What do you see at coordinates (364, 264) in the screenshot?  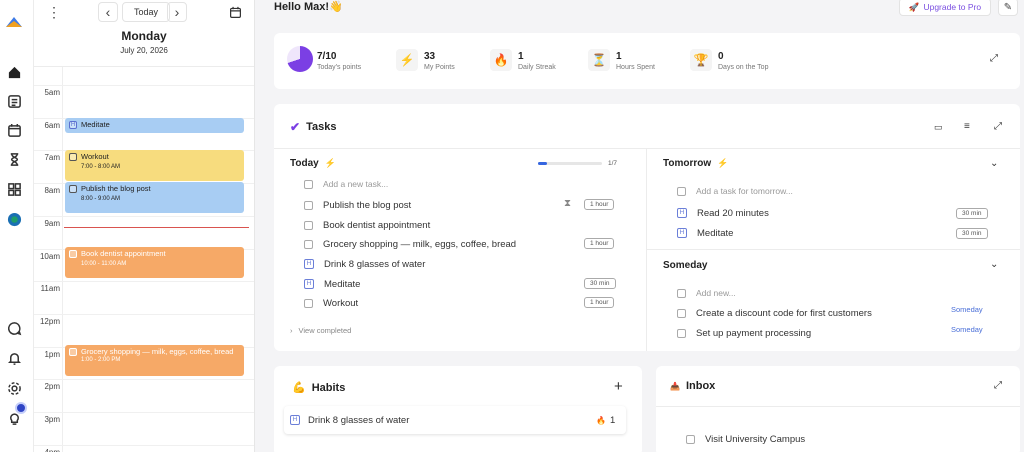 I see `task-row: H Drink 8 glasses of water` at bounding box center [364, 264].